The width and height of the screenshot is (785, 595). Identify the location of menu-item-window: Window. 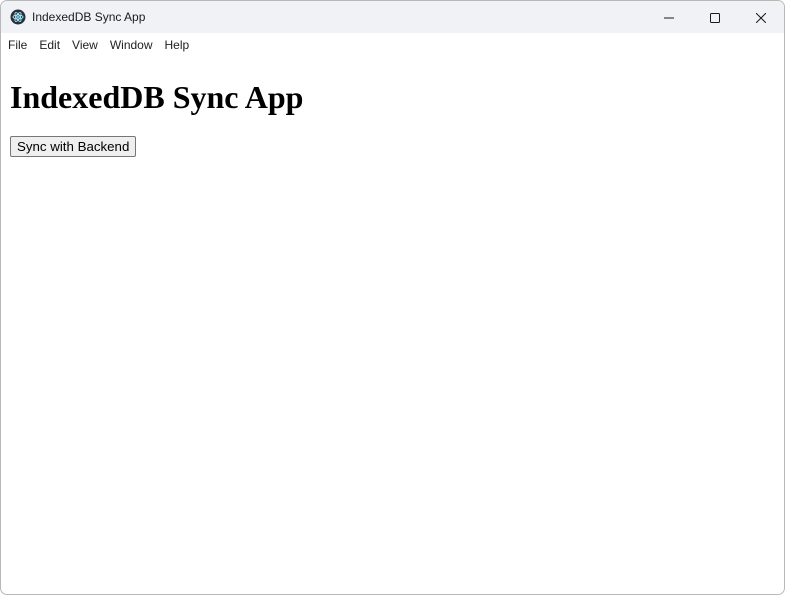
(131, 45).